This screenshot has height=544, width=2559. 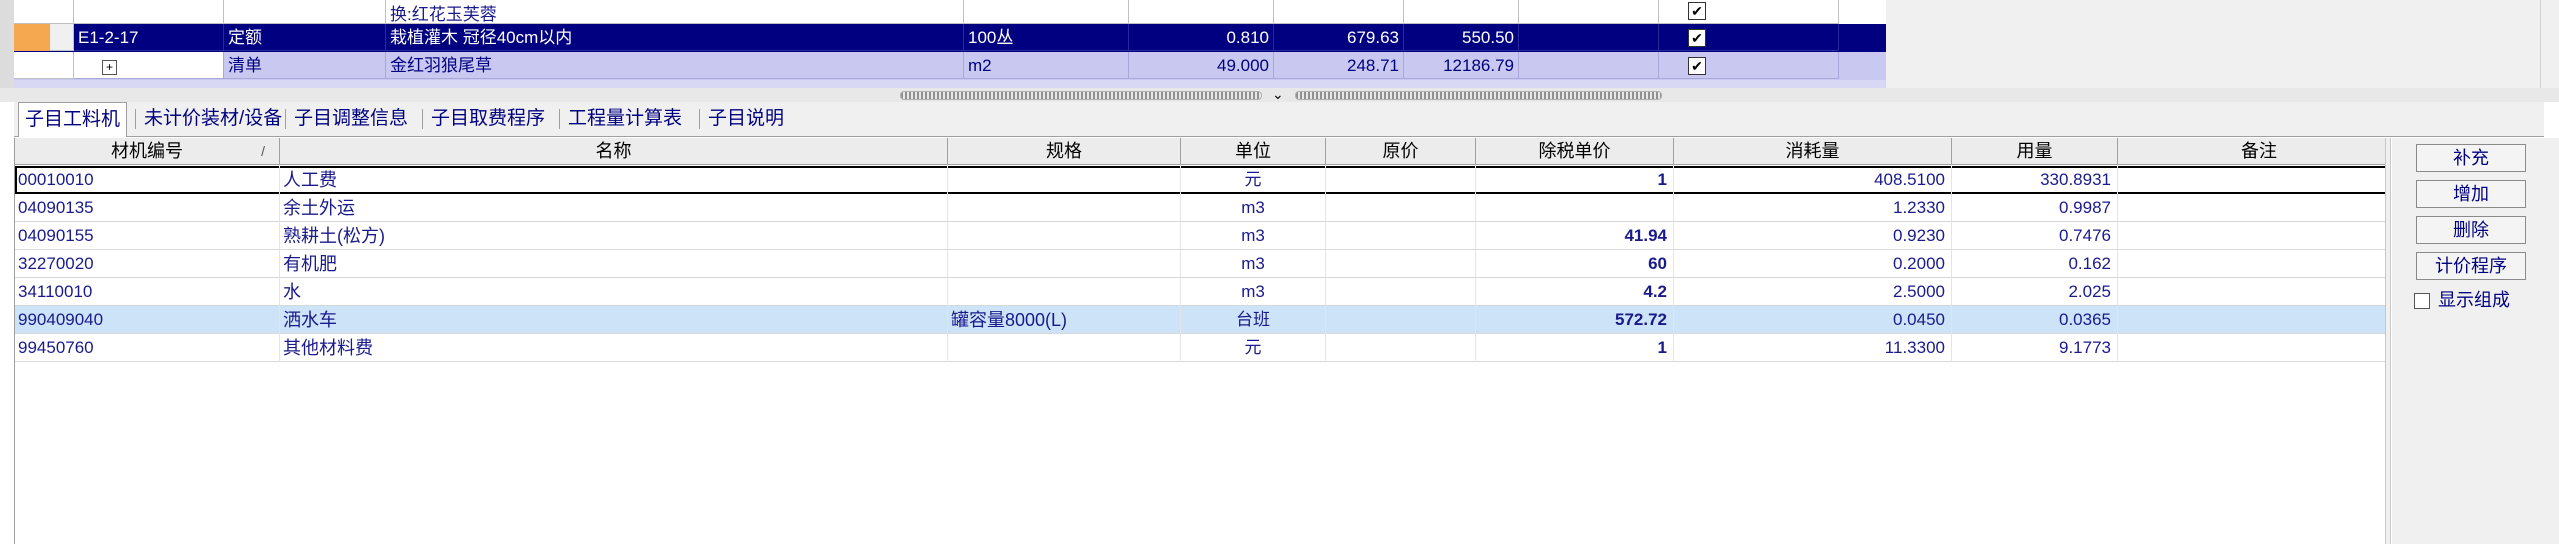 I want to click on cell-name: 其他材料费, so click(x=614, y=348).